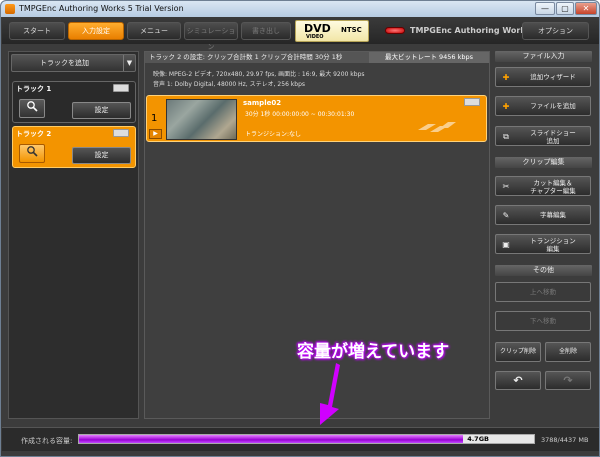  I want to click on annotation-text: 容量が増えています, so click(373, 352).